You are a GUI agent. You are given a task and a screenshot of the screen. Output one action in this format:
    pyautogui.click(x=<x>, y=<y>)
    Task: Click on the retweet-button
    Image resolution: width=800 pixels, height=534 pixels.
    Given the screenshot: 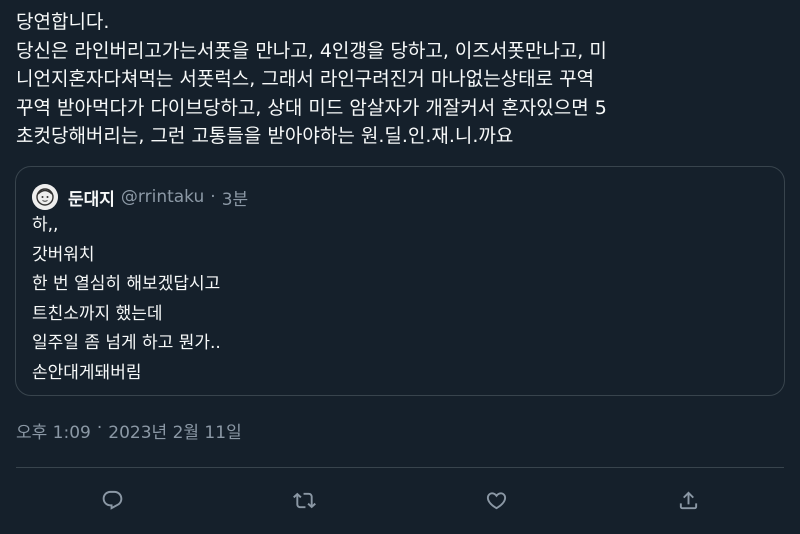 What is the action you would take?
    pyautogui.click(x=304, y=500)
    